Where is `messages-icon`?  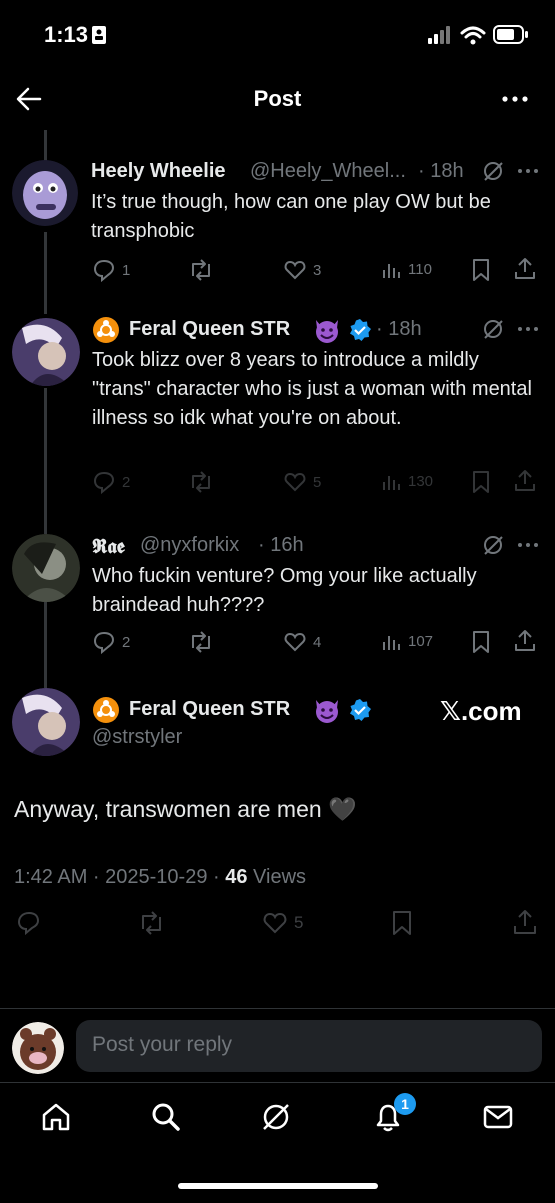 messages-icon is located at coordinates (498, 1117).